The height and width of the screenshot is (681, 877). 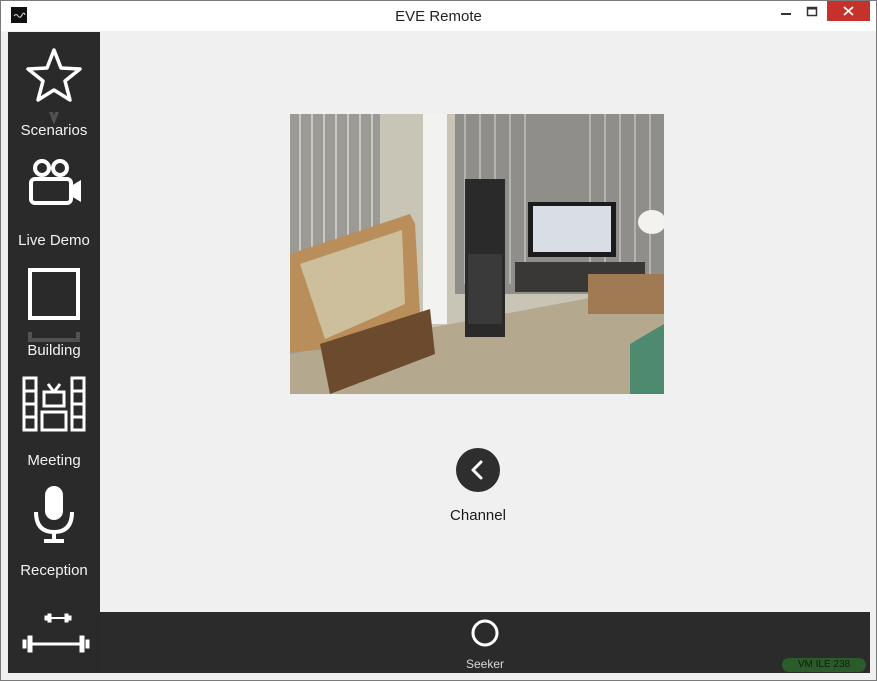 I want to click on sidebar-item-fitness, so click(x=54, y=627).